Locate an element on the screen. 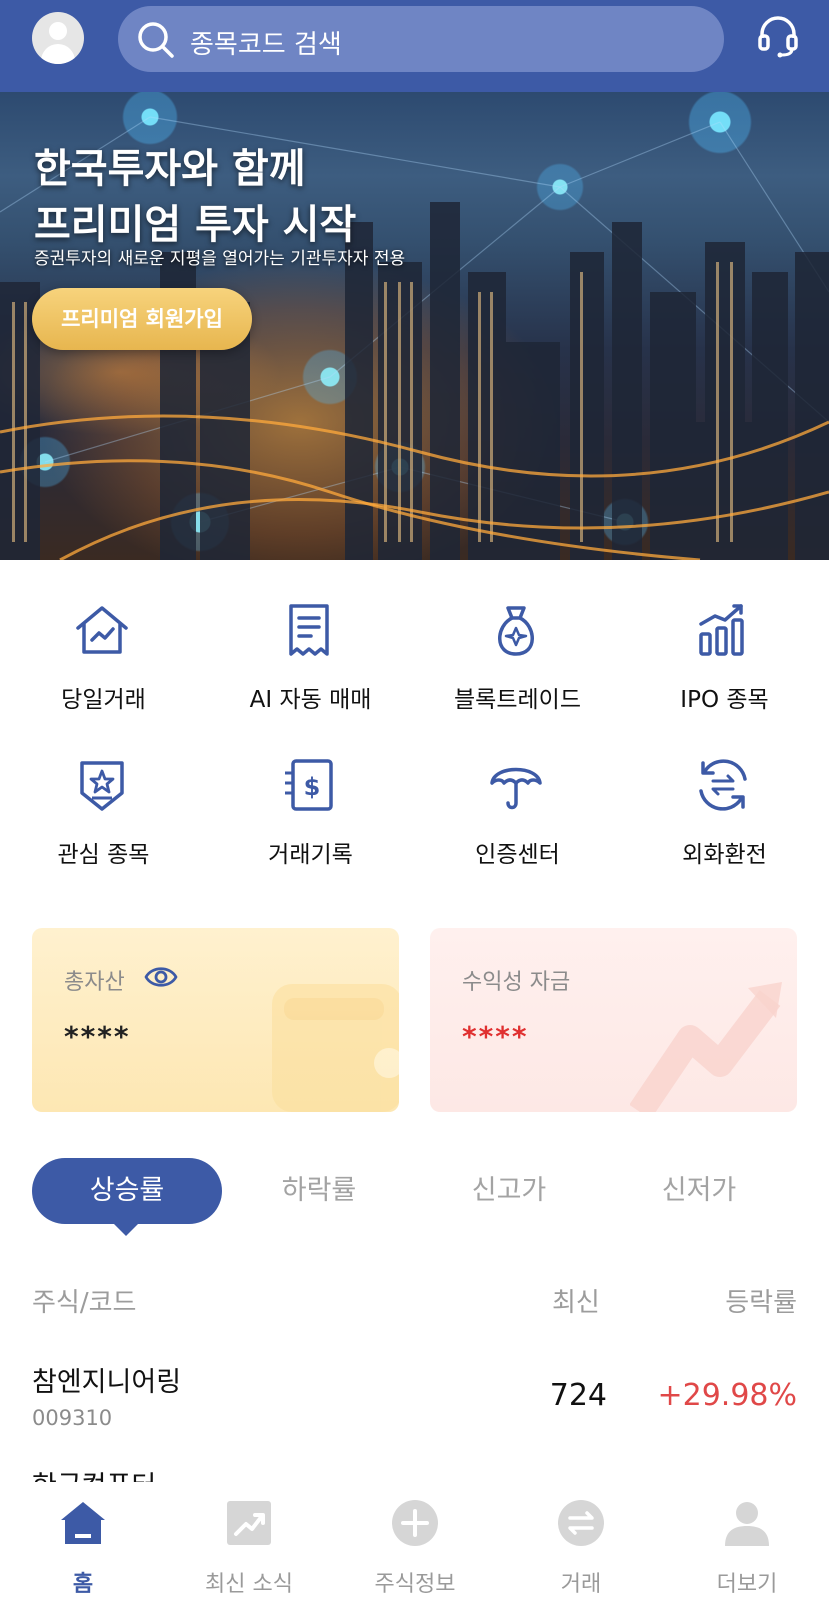  bar-chart-icon is located at coordinates (721, 630).